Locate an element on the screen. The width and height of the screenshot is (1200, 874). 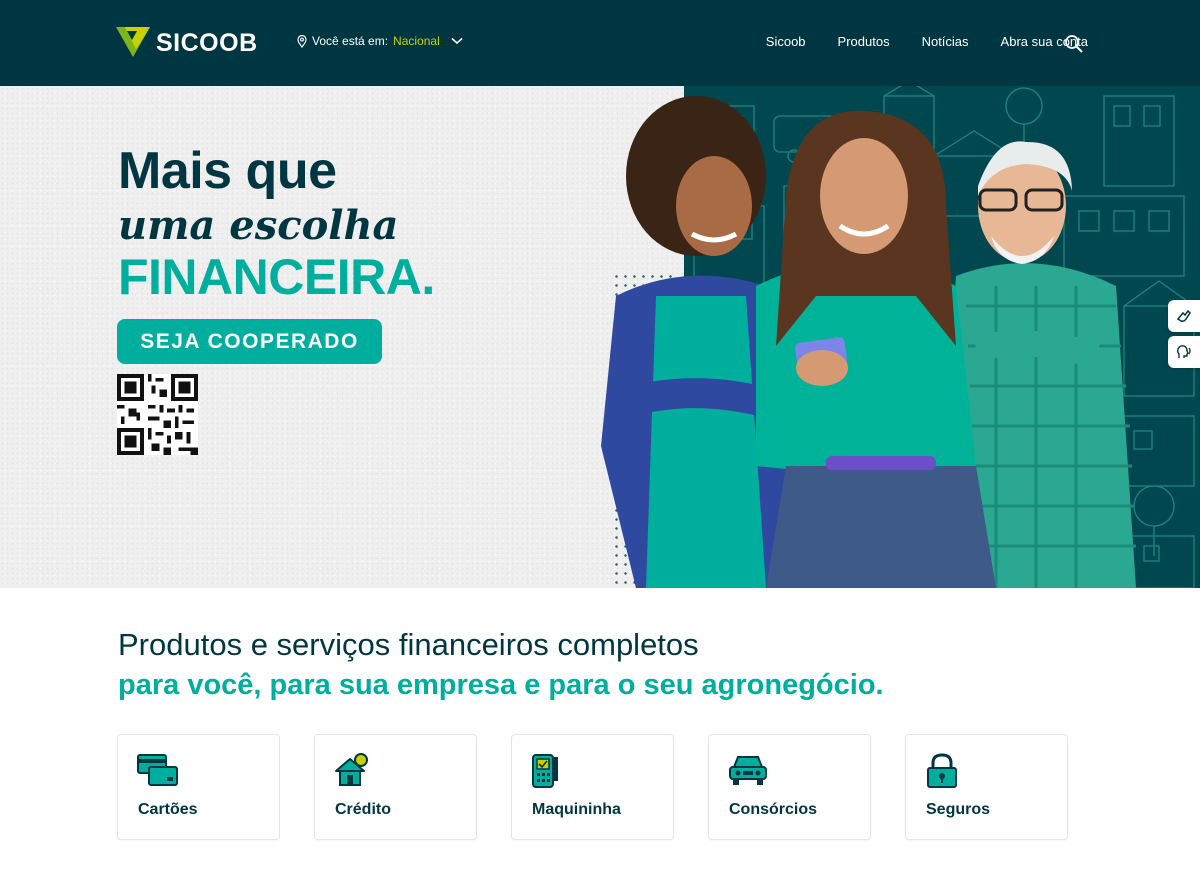
location-value: Nacional is located at coordinates (416, 41).